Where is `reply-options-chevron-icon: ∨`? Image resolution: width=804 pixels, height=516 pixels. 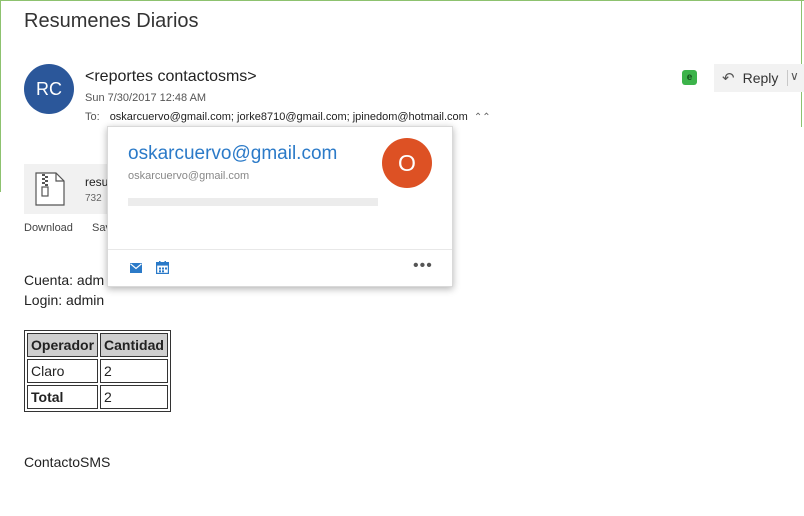
reply-options-chevron-icon: ∨ is located at coordinates (794, 76).